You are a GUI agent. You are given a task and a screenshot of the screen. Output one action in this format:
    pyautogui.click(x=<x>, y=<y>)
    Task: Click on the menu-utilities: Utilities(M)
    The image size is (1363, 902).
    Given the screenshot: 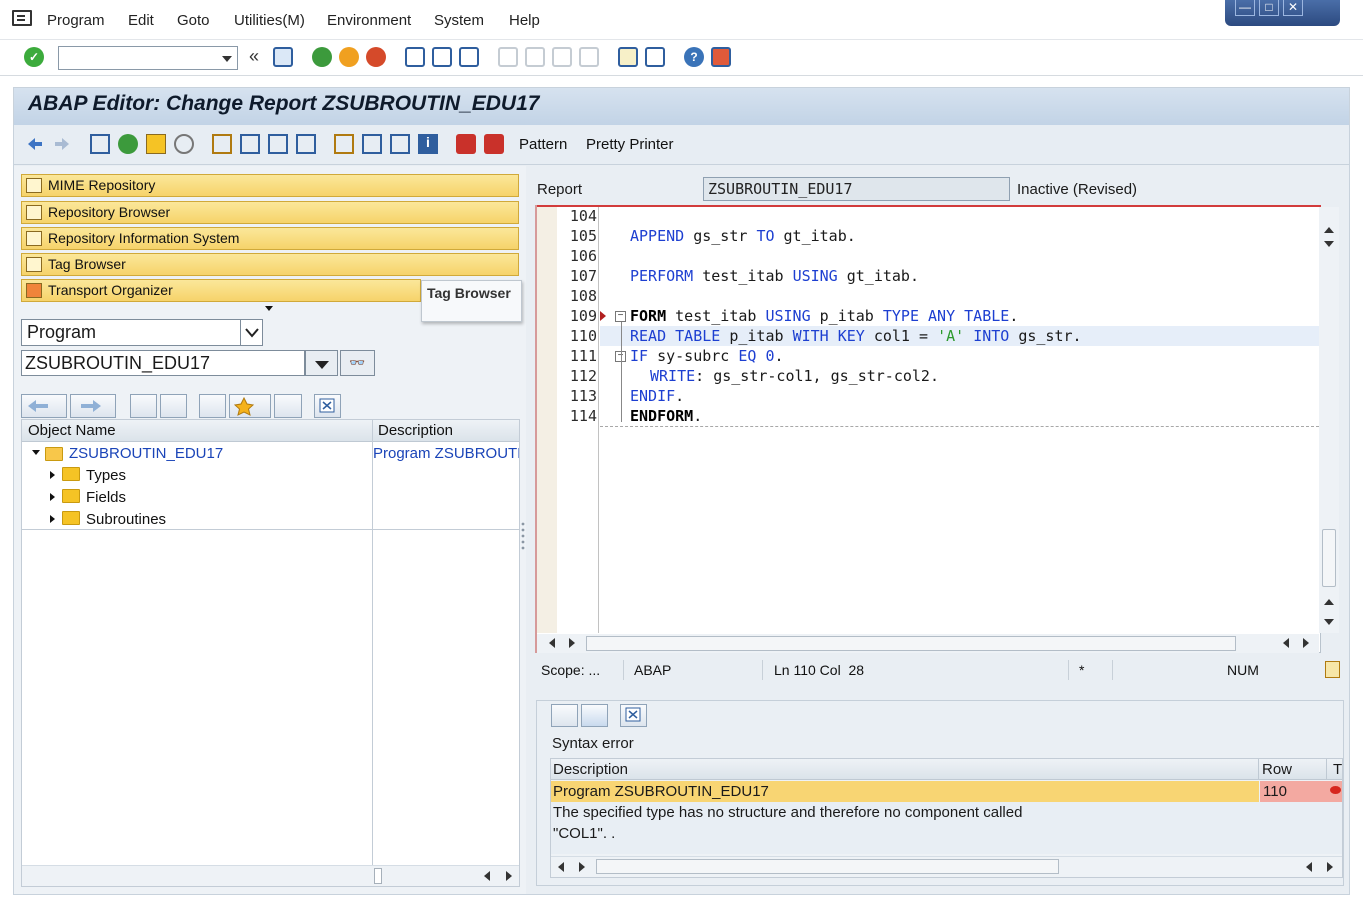 What is the action you would take?
    pyautogui.click(x=269, y=20)
    